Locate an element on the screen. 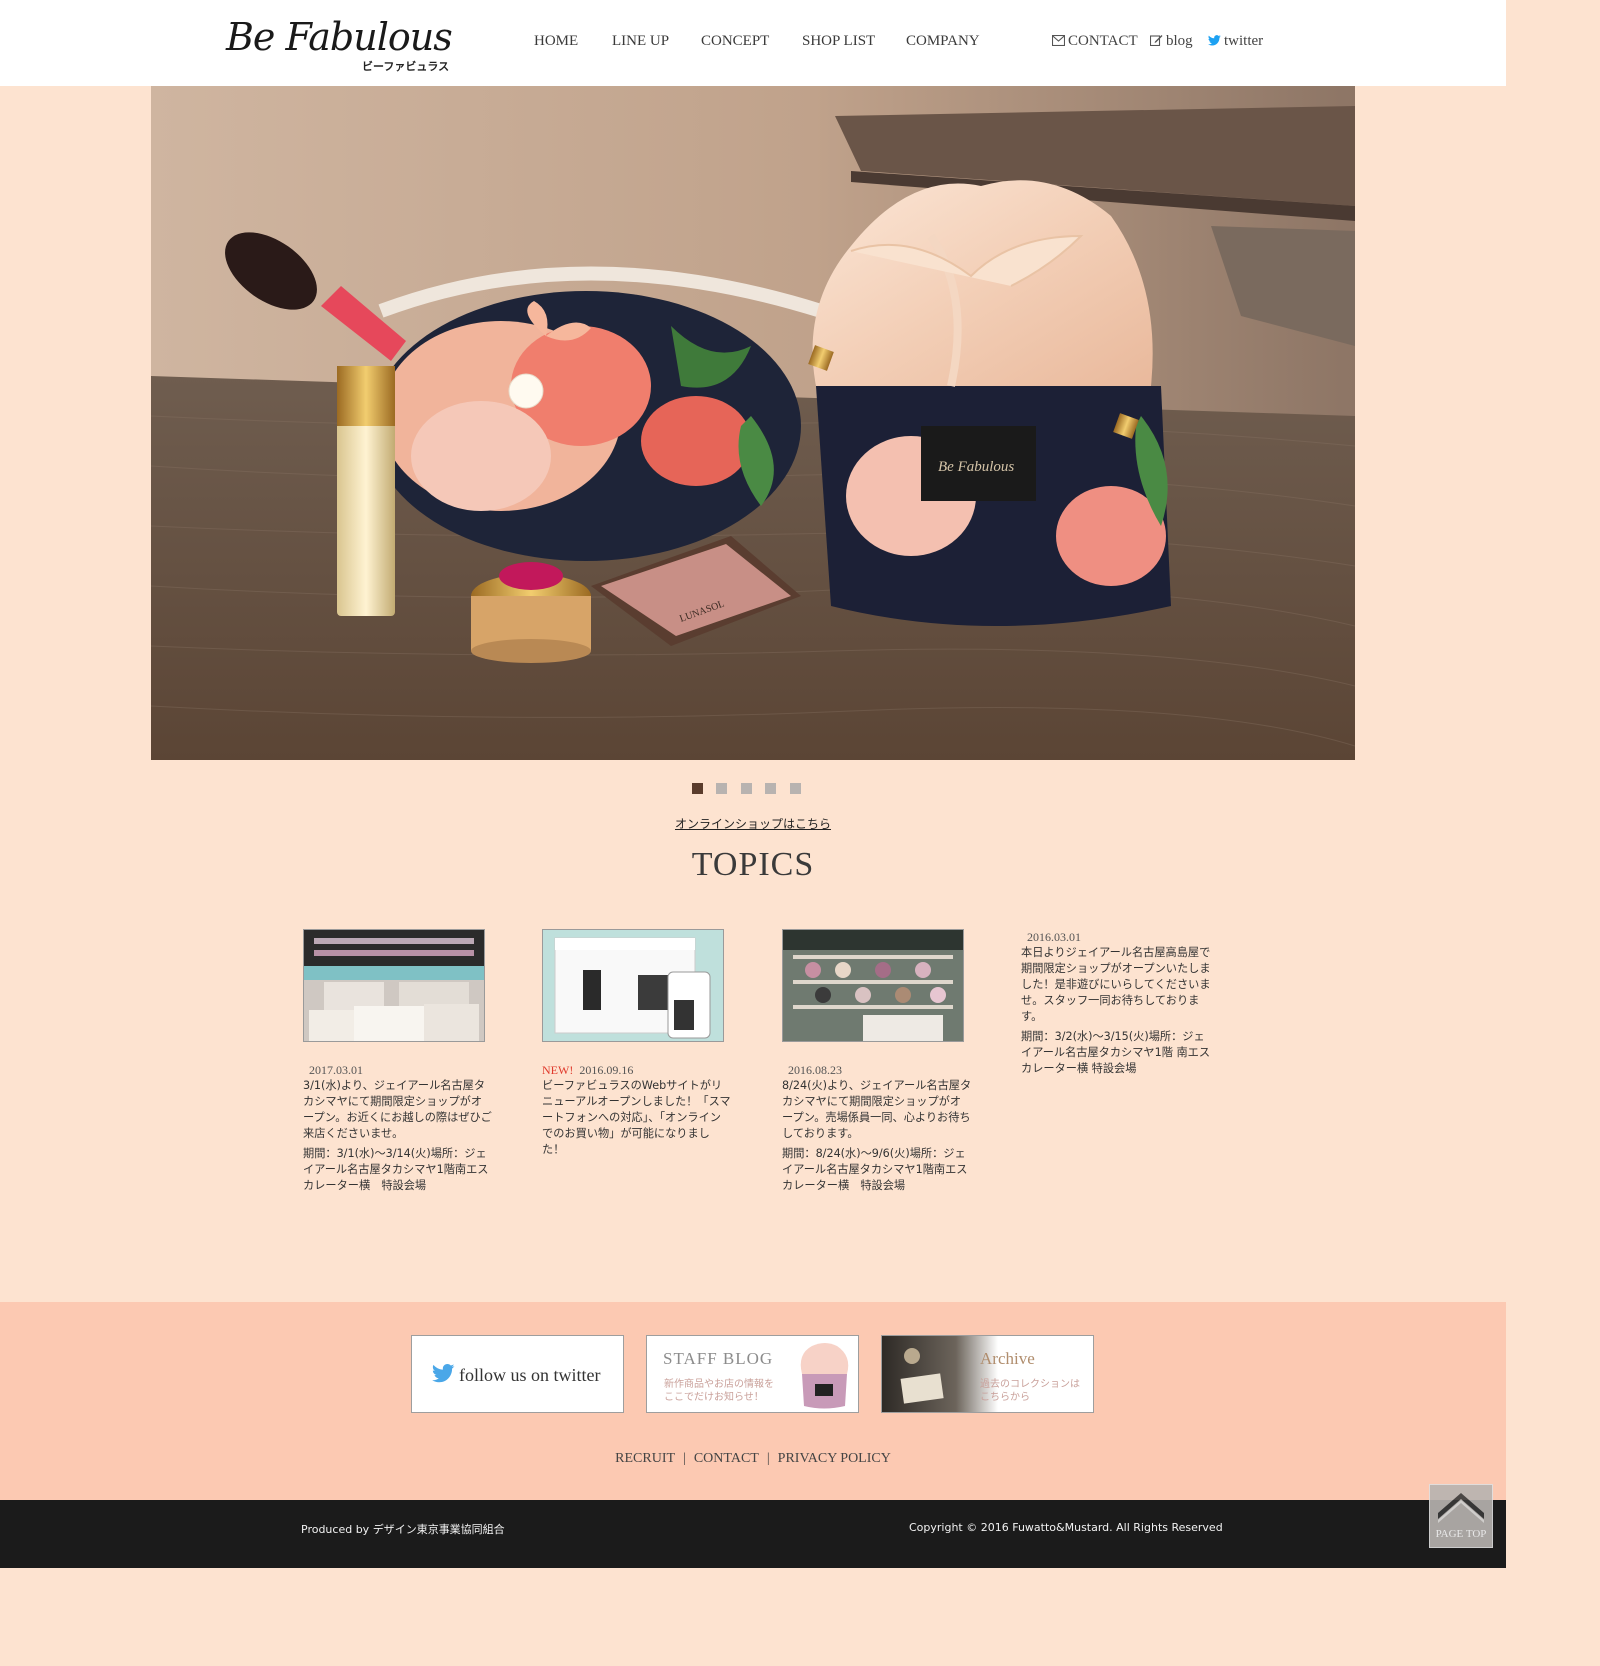 This screenshot has height=1666, width=1600. website-renewal-photo is located at coordinates (633, 985).